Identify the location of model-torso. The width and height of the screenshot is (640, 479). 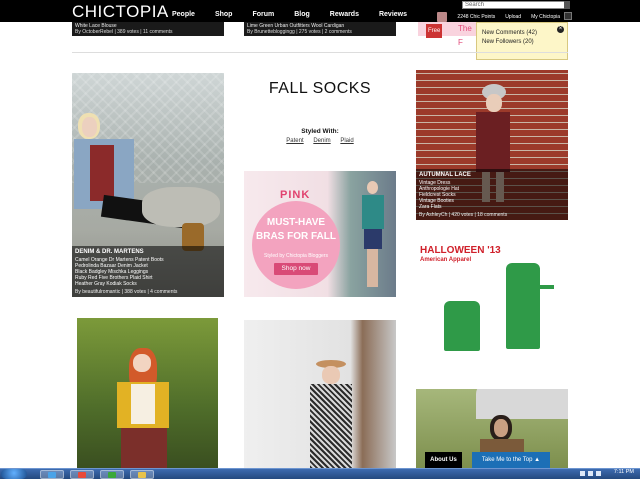
(373, 212).